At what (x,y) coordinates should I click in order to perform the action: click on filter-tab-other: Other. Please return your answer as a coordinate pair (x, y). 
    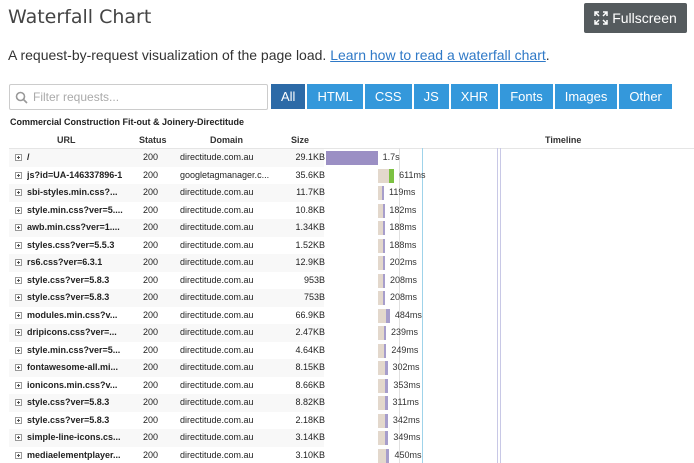
    Looking at the image, I should click on (645, 96).